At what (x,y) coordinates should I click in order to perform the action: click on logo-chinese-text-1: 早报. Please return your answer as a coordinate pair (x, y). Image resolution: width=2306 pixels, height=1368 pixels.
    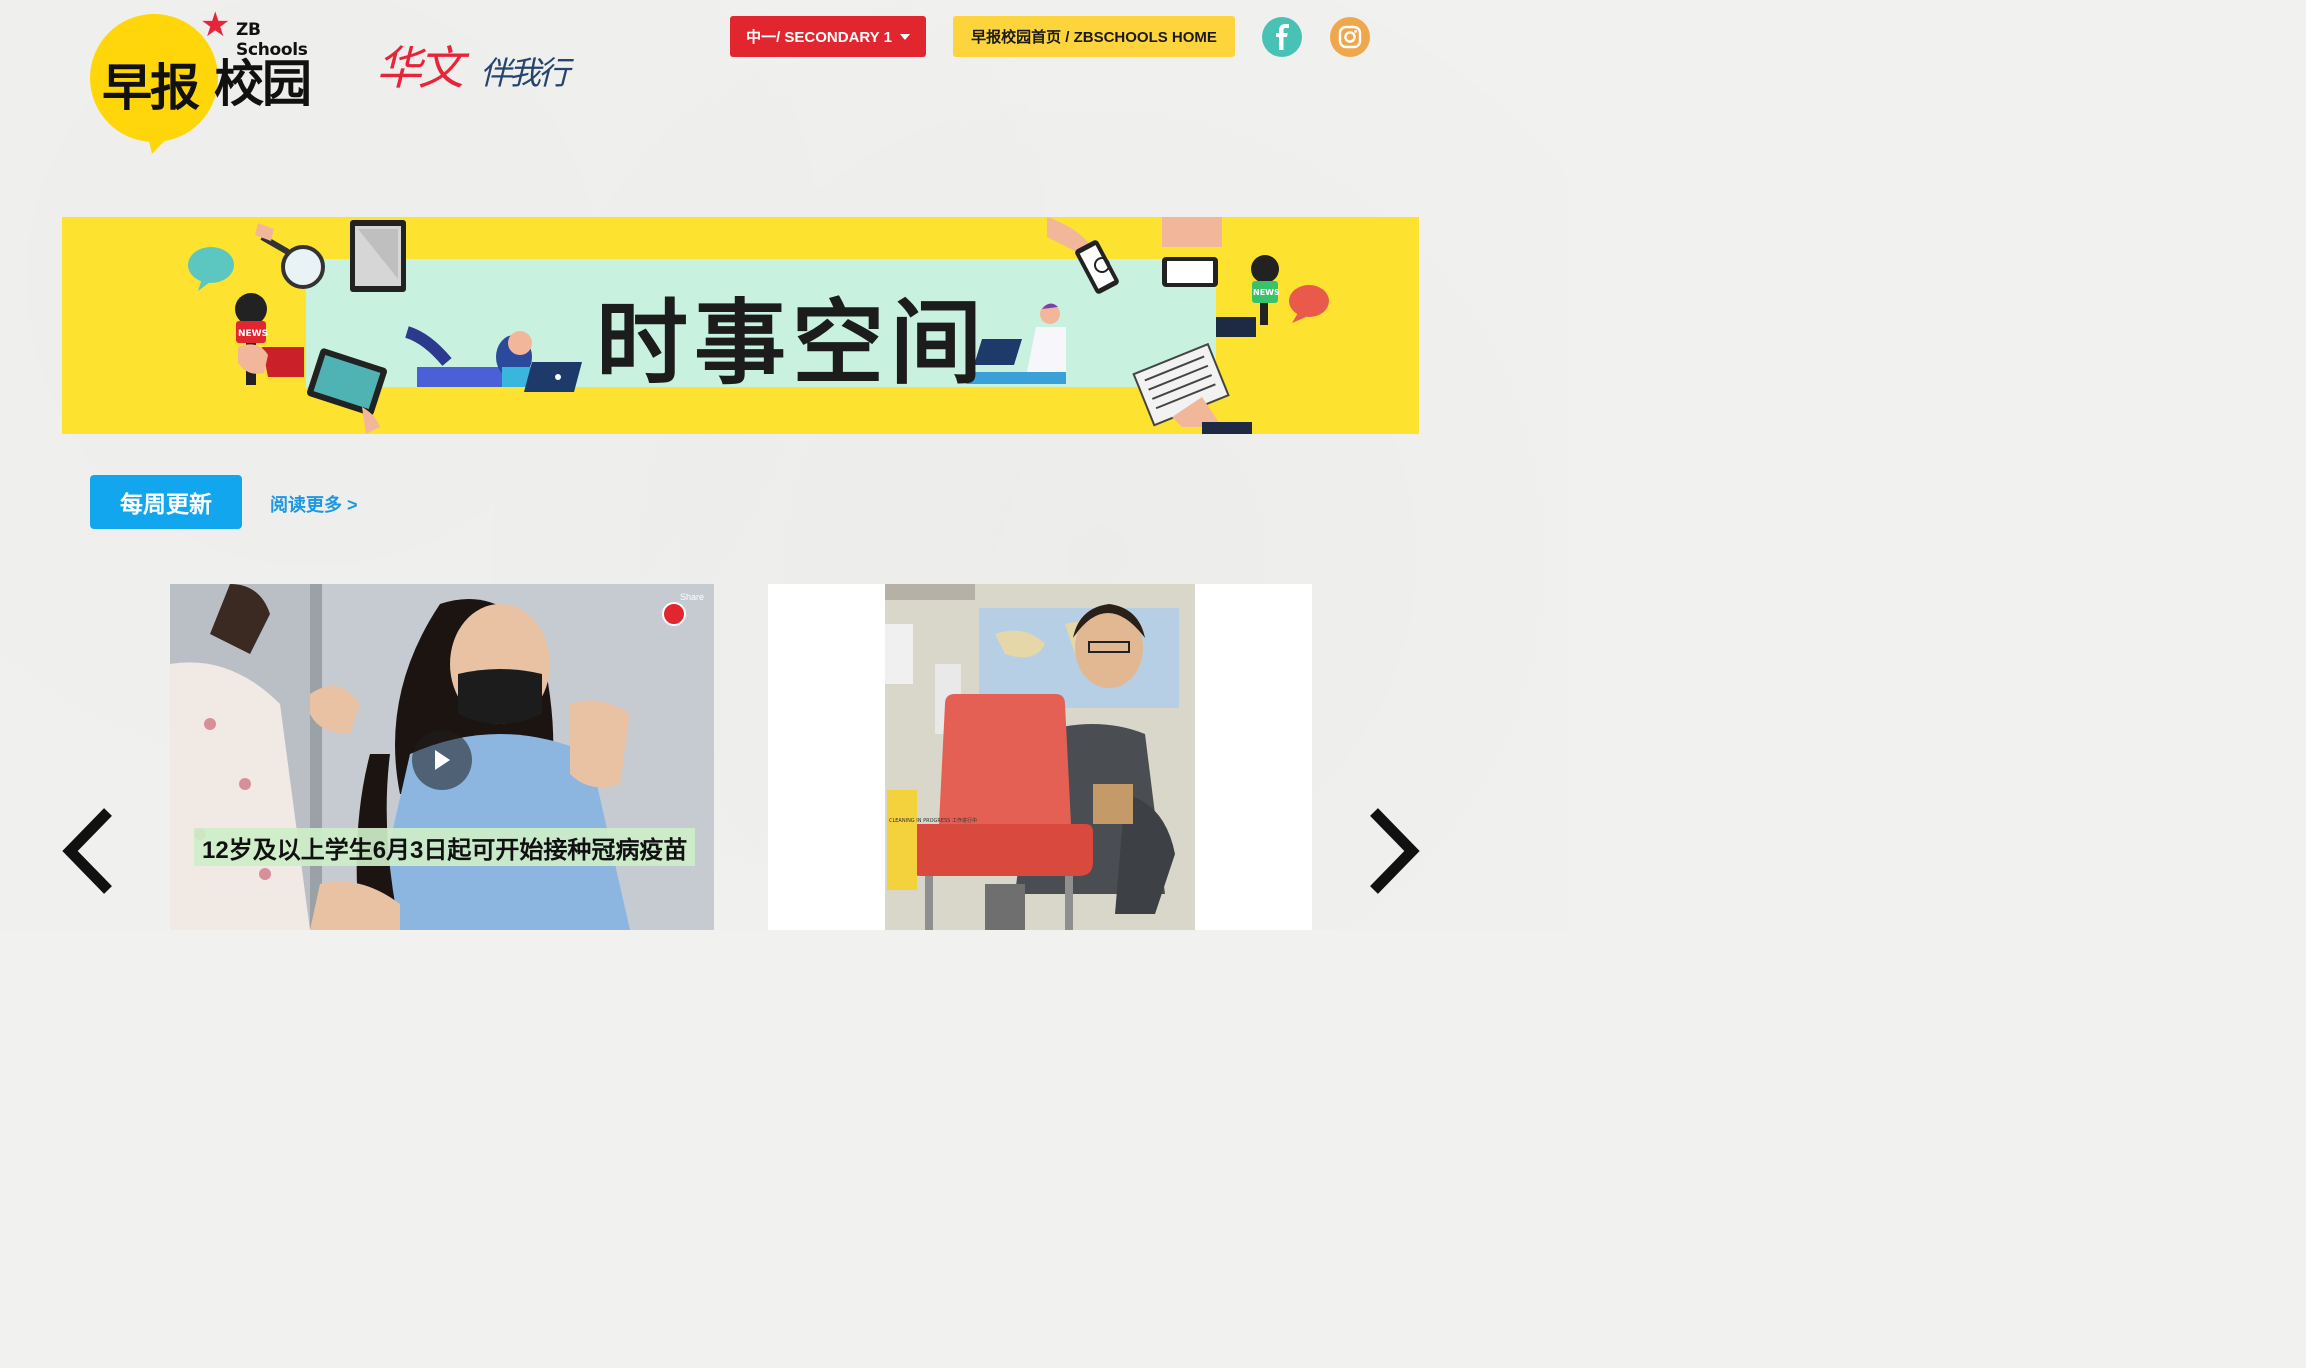
    Looking at the image, I should click on (151, 88).